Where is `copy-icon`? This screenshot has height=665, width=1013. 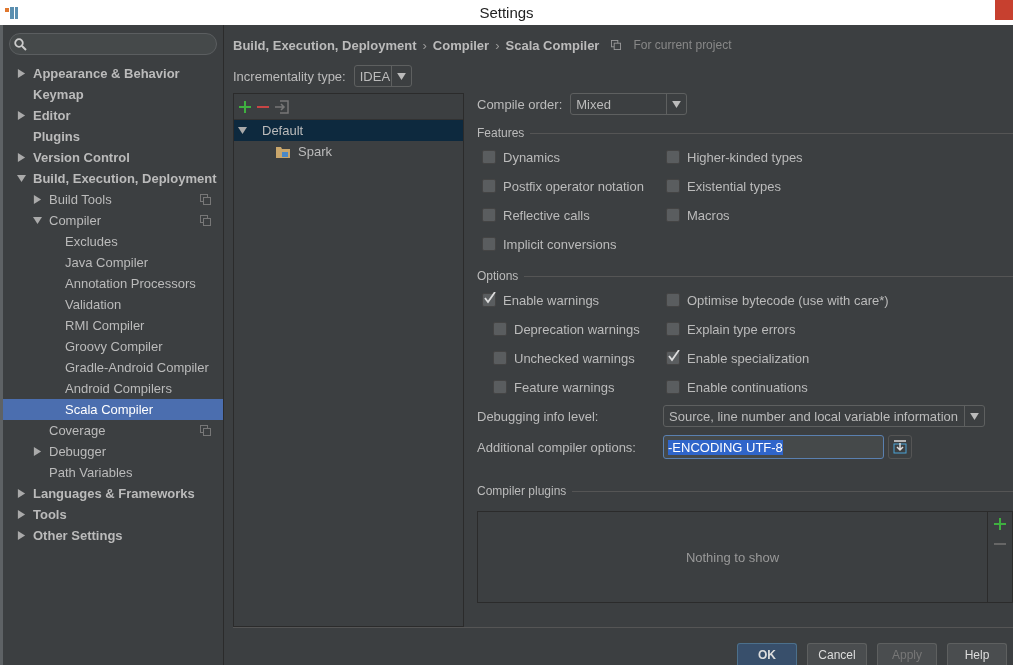
copy-icon is located at coordinates (616, 45).